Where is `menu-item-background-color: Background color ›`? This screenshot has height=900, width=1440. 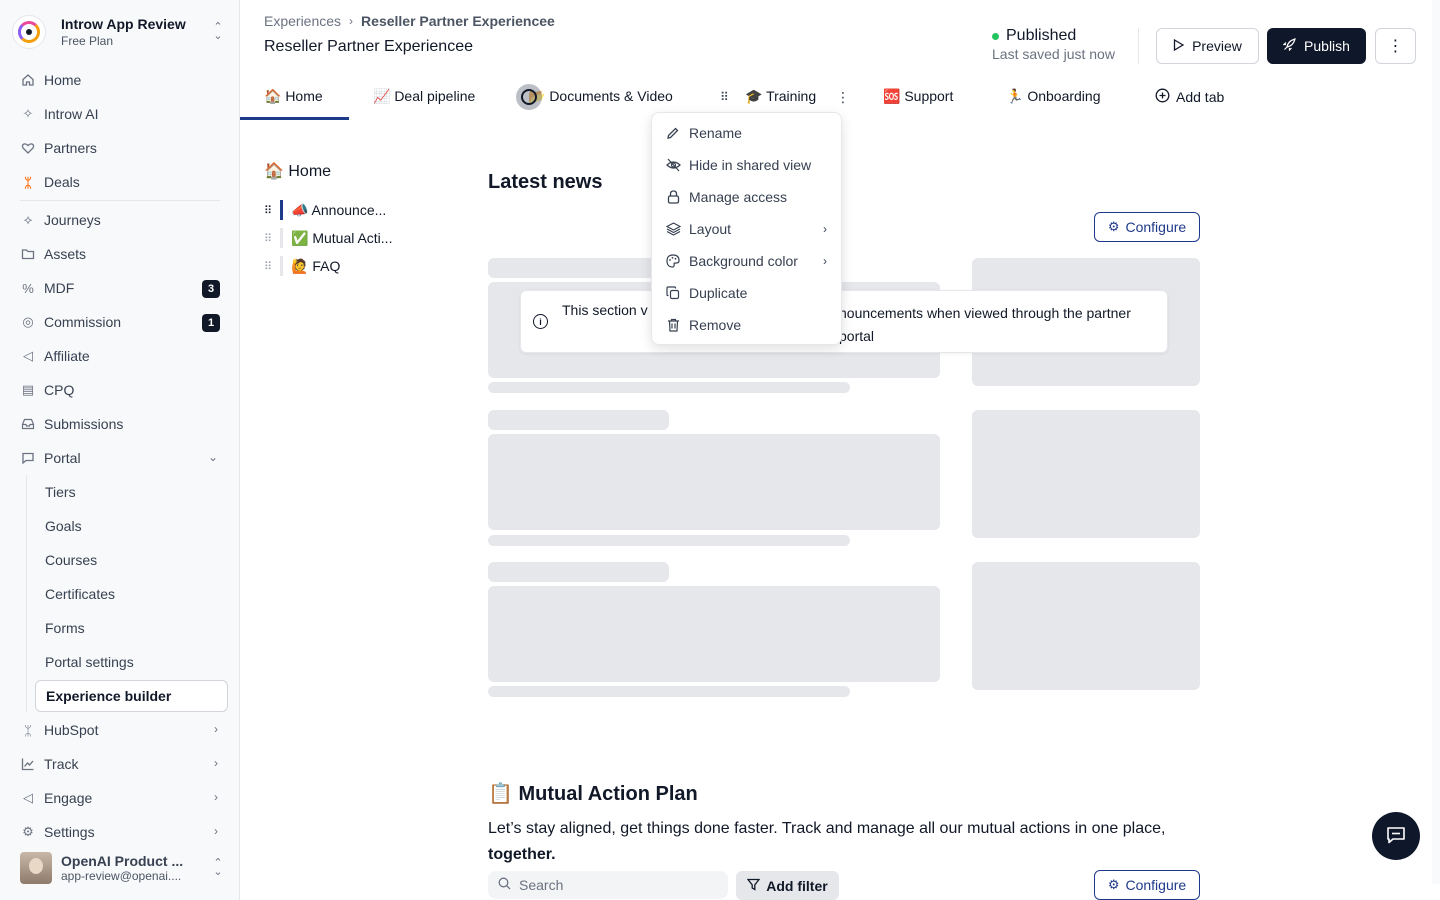 menu-item-background-color: Background color › is located at coordinates (746, 261).